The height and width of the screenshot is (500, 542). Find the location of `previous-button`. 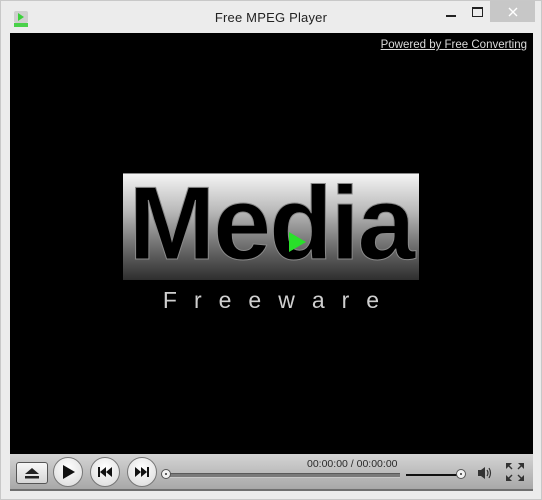

previous-button is located at coordinates (105, 472).